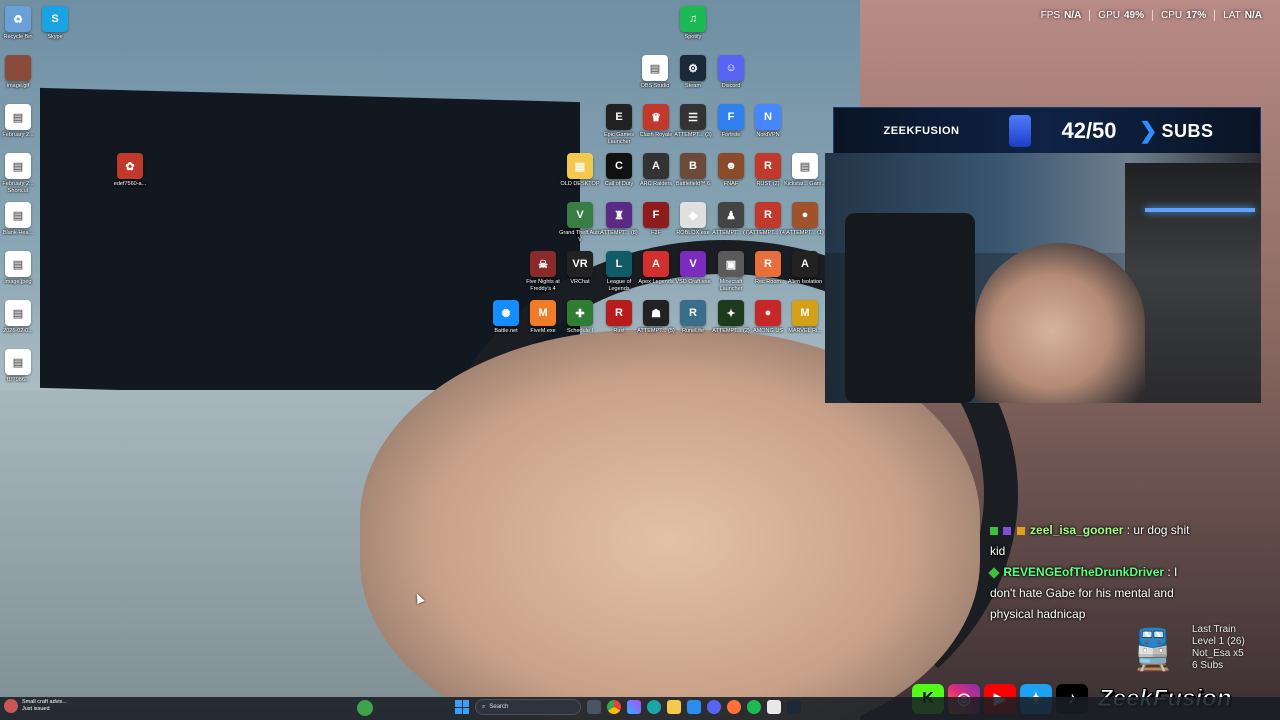 This screenshot has width=1280, height=720. I want to click on desktop-icon-label: Schedule I, so click(580, 331).